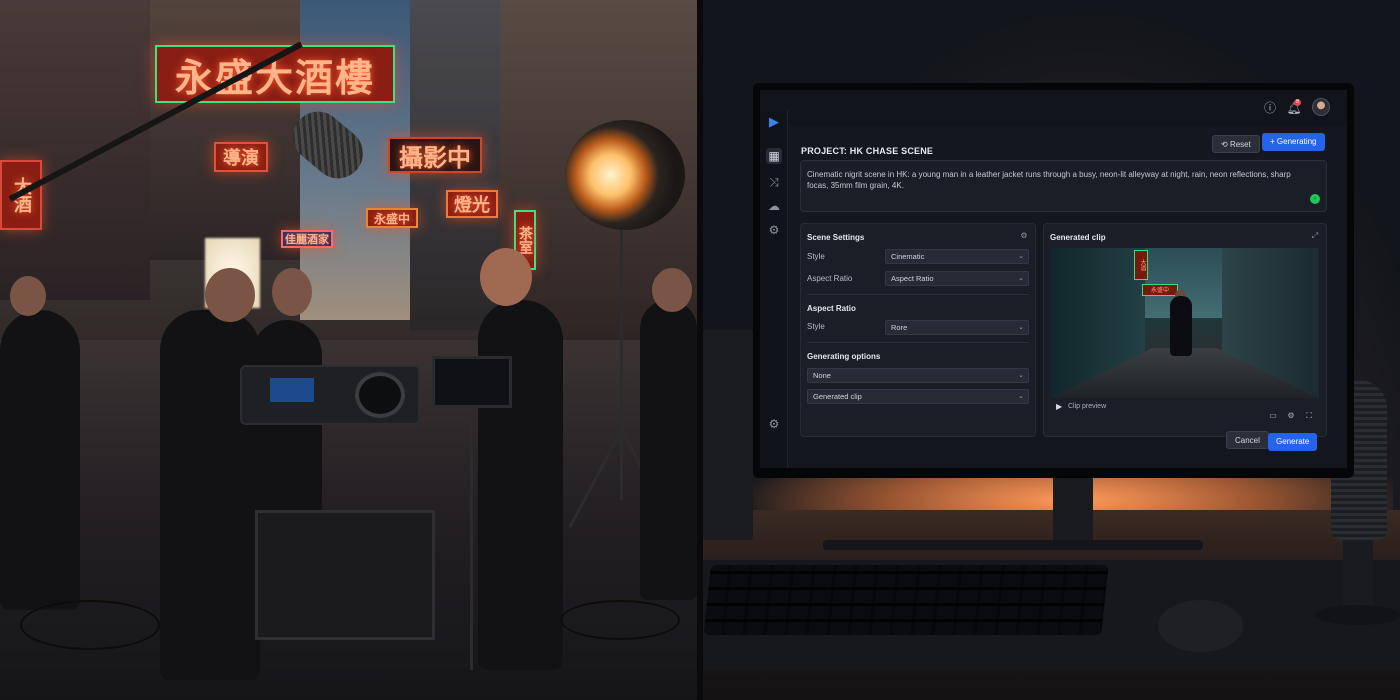 The width and height of the screenshot is (1400, 700). What do you see at coordinates (774, 289) in the screenshot?
I see `sidebar-rail: ▶ ▦ ⤨ ☁ ⚙ ⚙` at bounding box center [774, 289].